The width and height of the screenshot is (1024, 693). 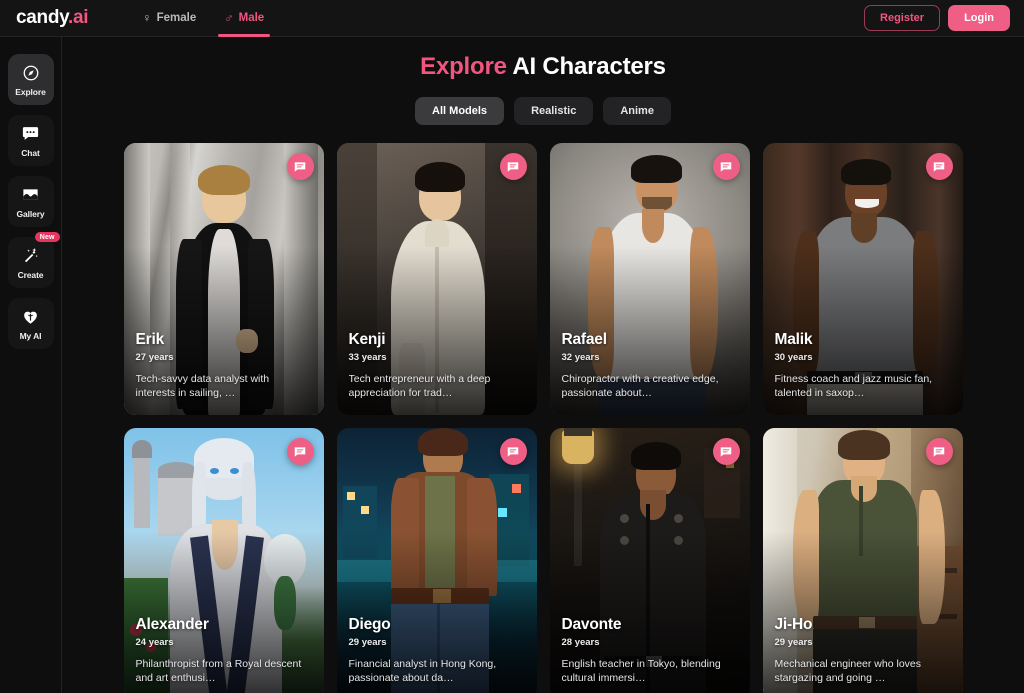 What do you see at coordinates (554, 111) in the screenshot?
I see `filter-realistic: Realistic` at bounding box center [554, 111].